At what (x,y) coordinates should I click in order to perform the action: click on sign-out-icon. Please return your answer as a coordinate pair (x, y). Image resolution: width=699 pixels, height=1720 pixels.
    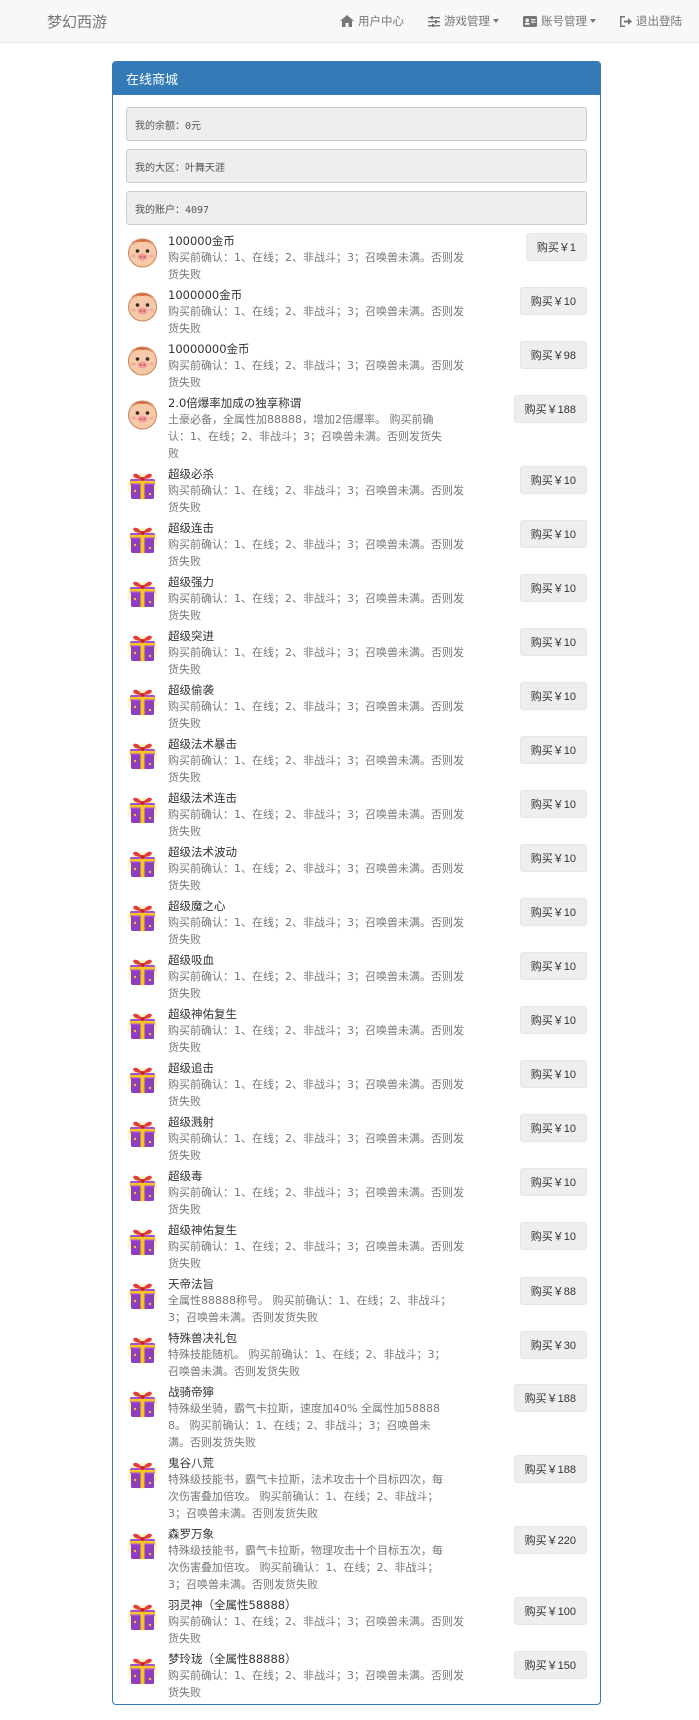
    Looking at the image, I should click on (626, 21).